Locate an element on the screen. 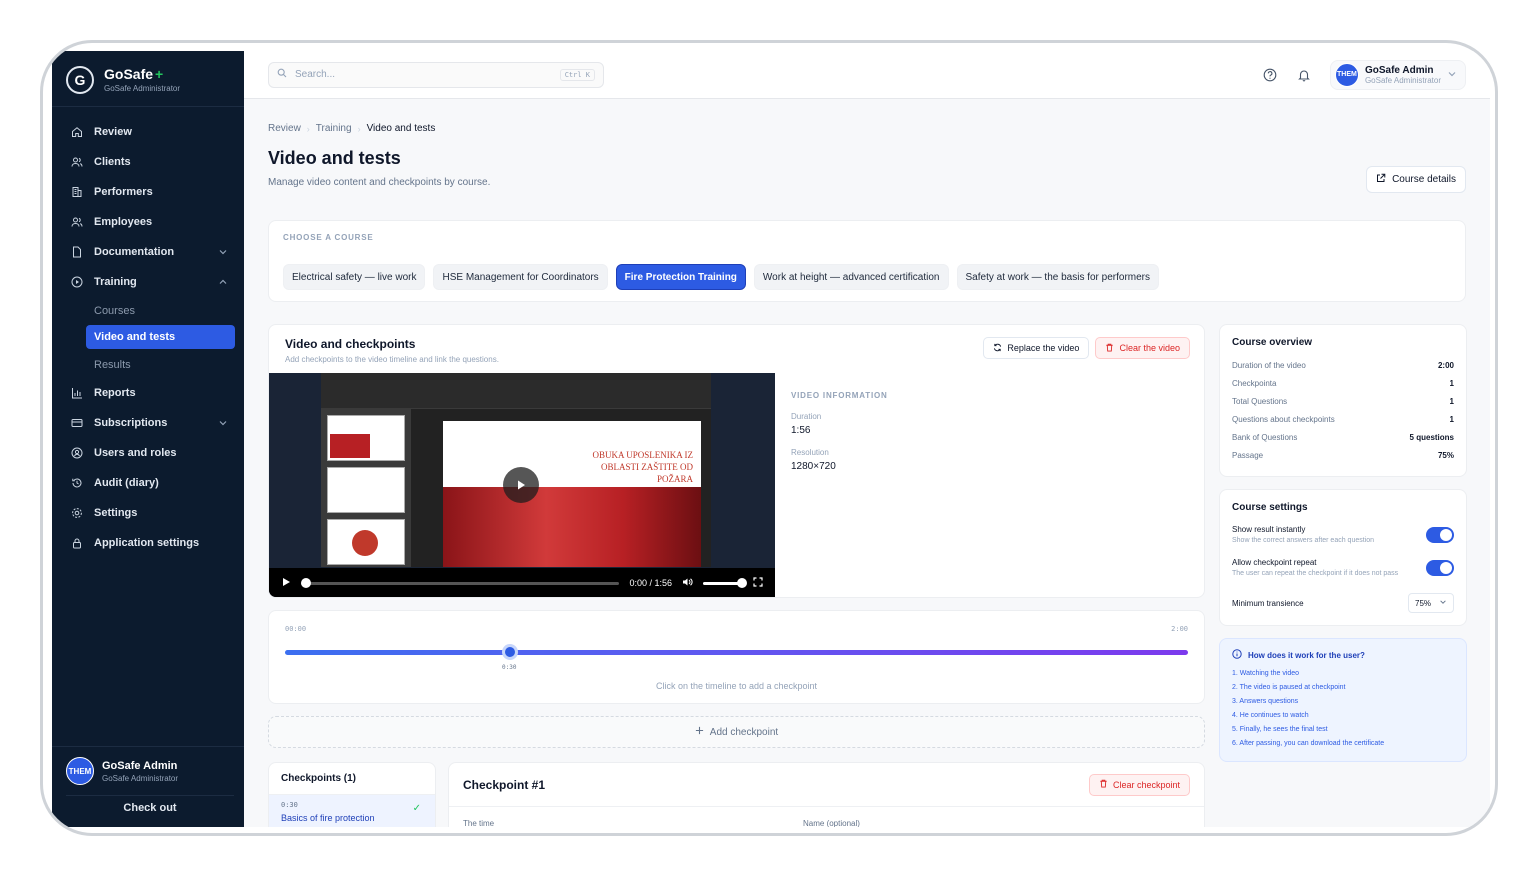  page-title: Video and tests is located at coordinates (334, 158).